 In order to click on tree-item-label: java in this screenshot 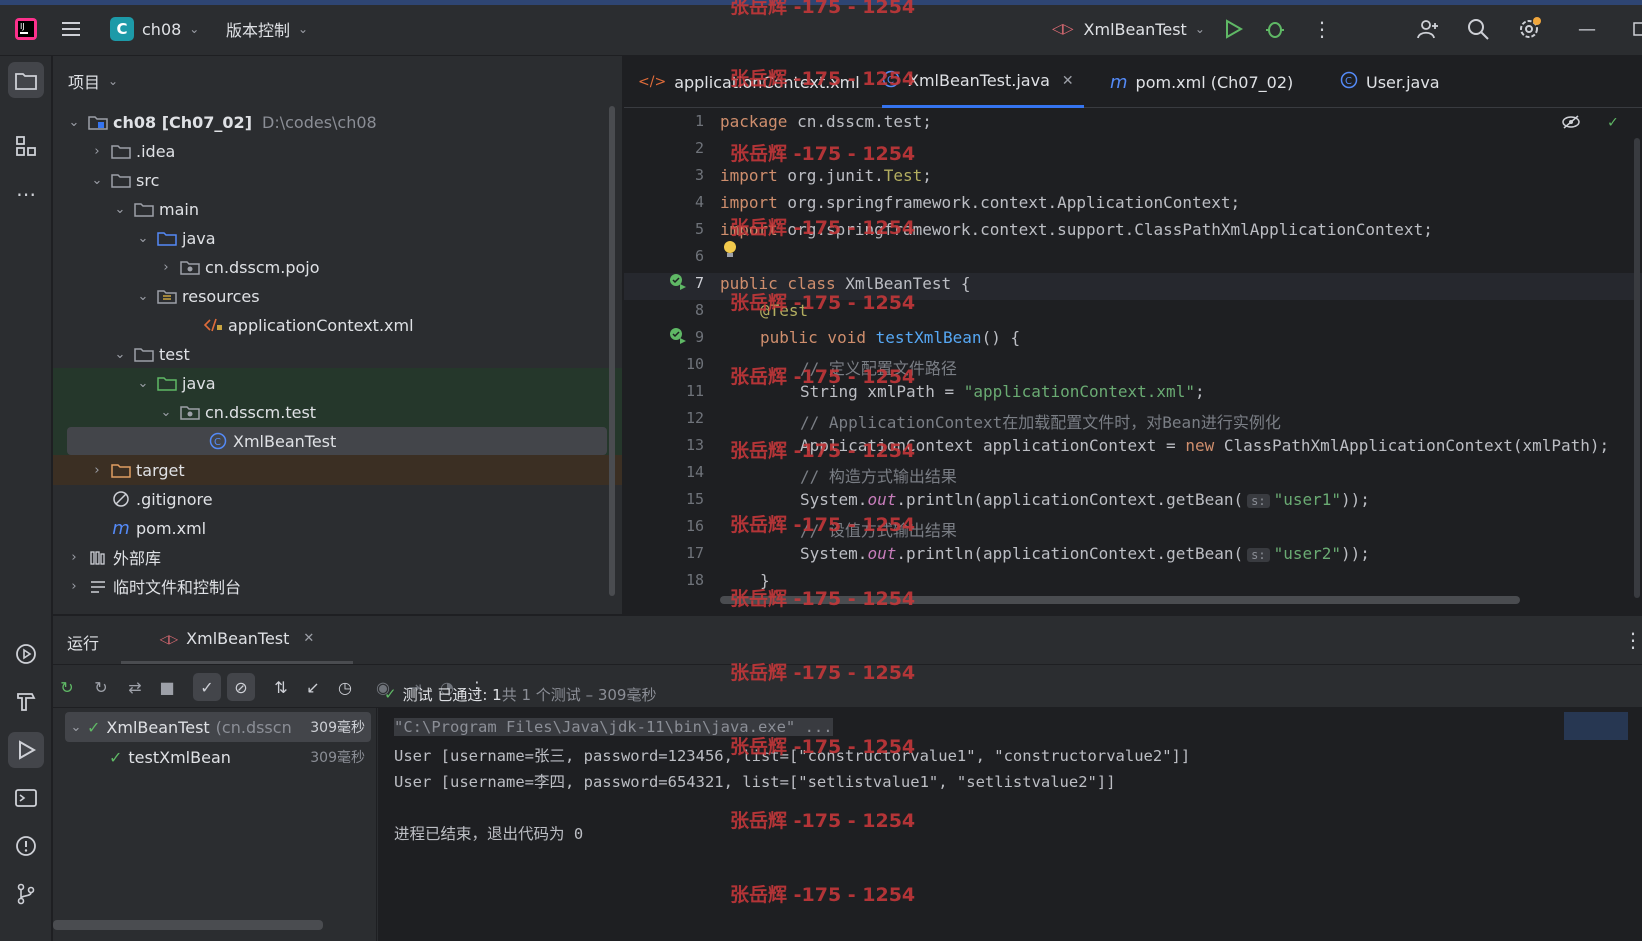, I will do `click(199, 383)`.